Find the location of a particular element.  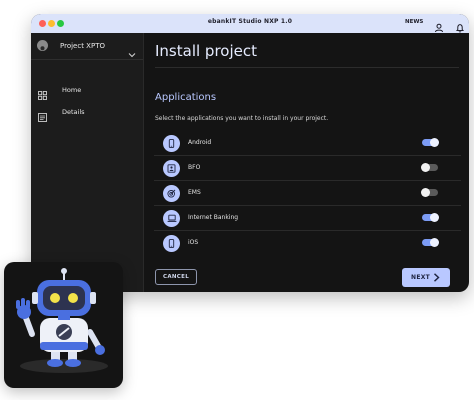

bfo-toggle is located at coordinates (429, 167).